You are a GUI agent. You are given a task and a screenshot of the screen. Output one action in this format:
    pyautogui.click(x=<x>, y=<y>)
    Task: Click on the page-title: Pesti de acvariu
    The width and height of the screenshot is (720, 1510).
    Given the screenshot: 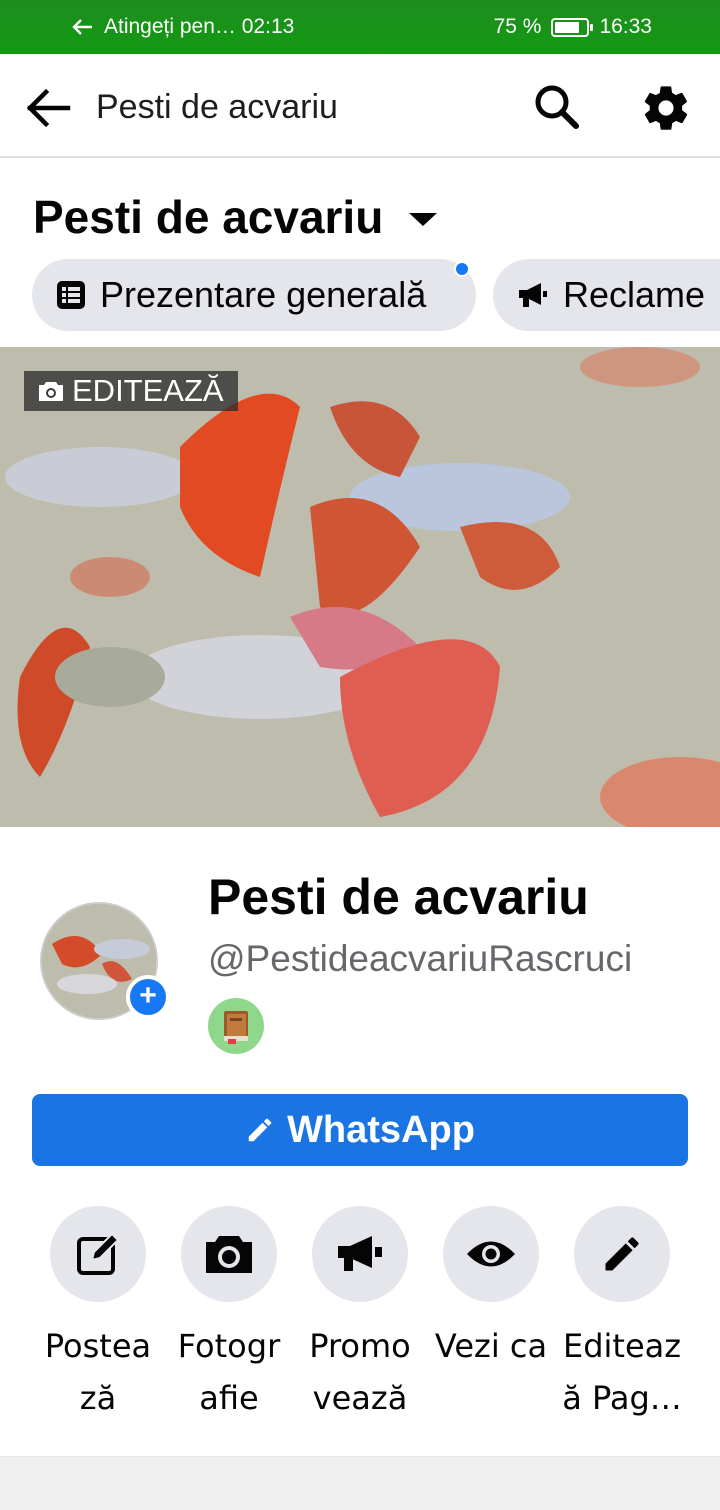 What is the action you would take?
    pyautogui.click(x=208, y=217)
    